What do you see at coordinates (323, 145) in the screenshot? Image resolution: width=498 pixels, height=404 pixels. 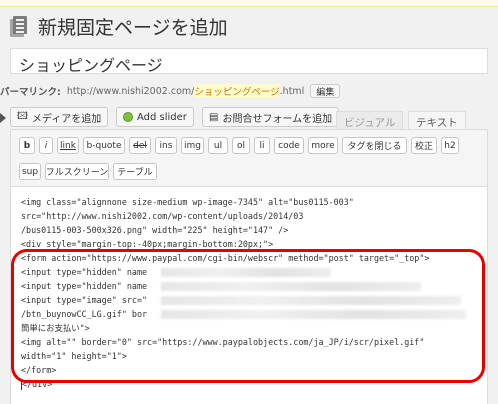 I see `qt-more-button: more` at bounding box center [323, 145].